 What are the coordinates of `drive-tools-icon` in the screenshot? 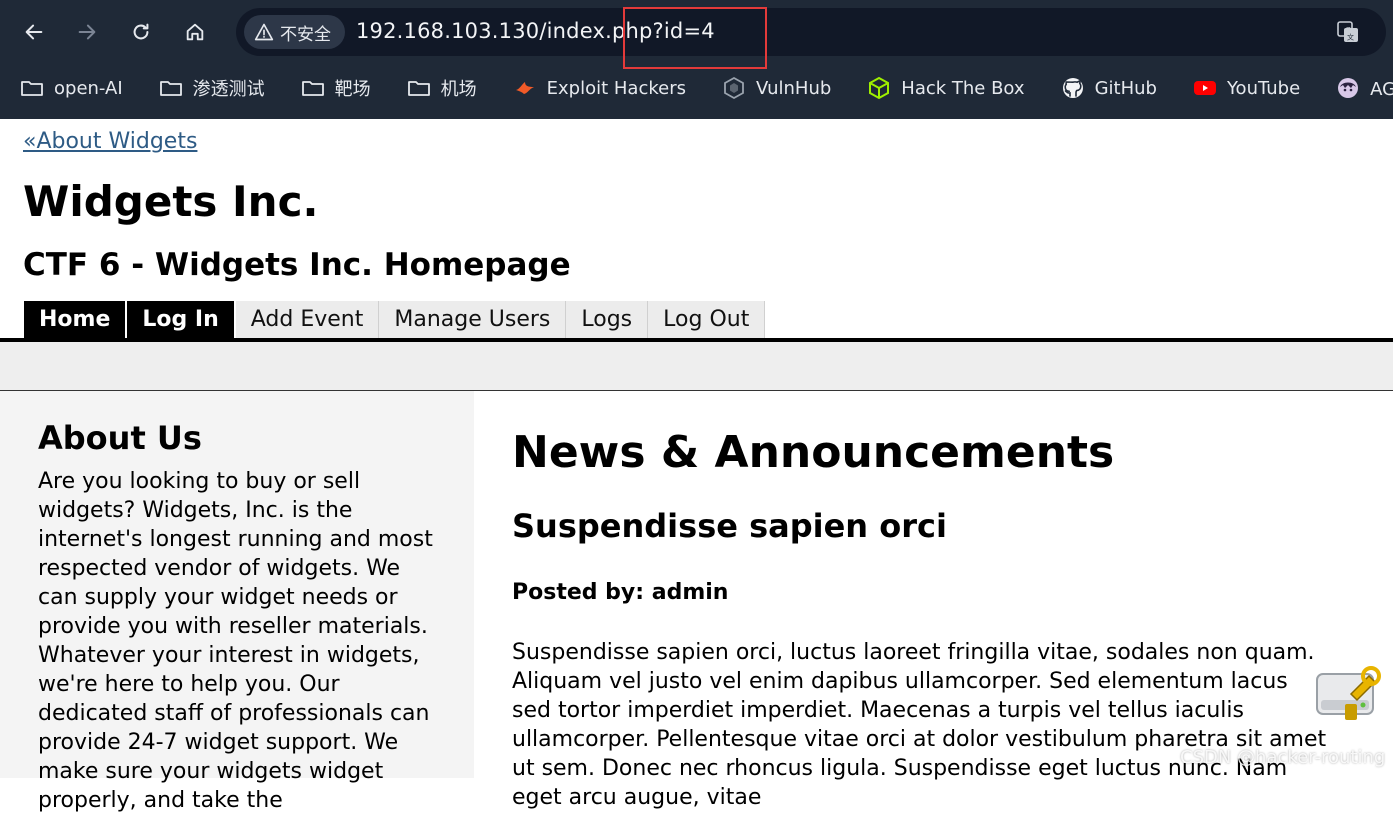 It's located at (1349, 694).